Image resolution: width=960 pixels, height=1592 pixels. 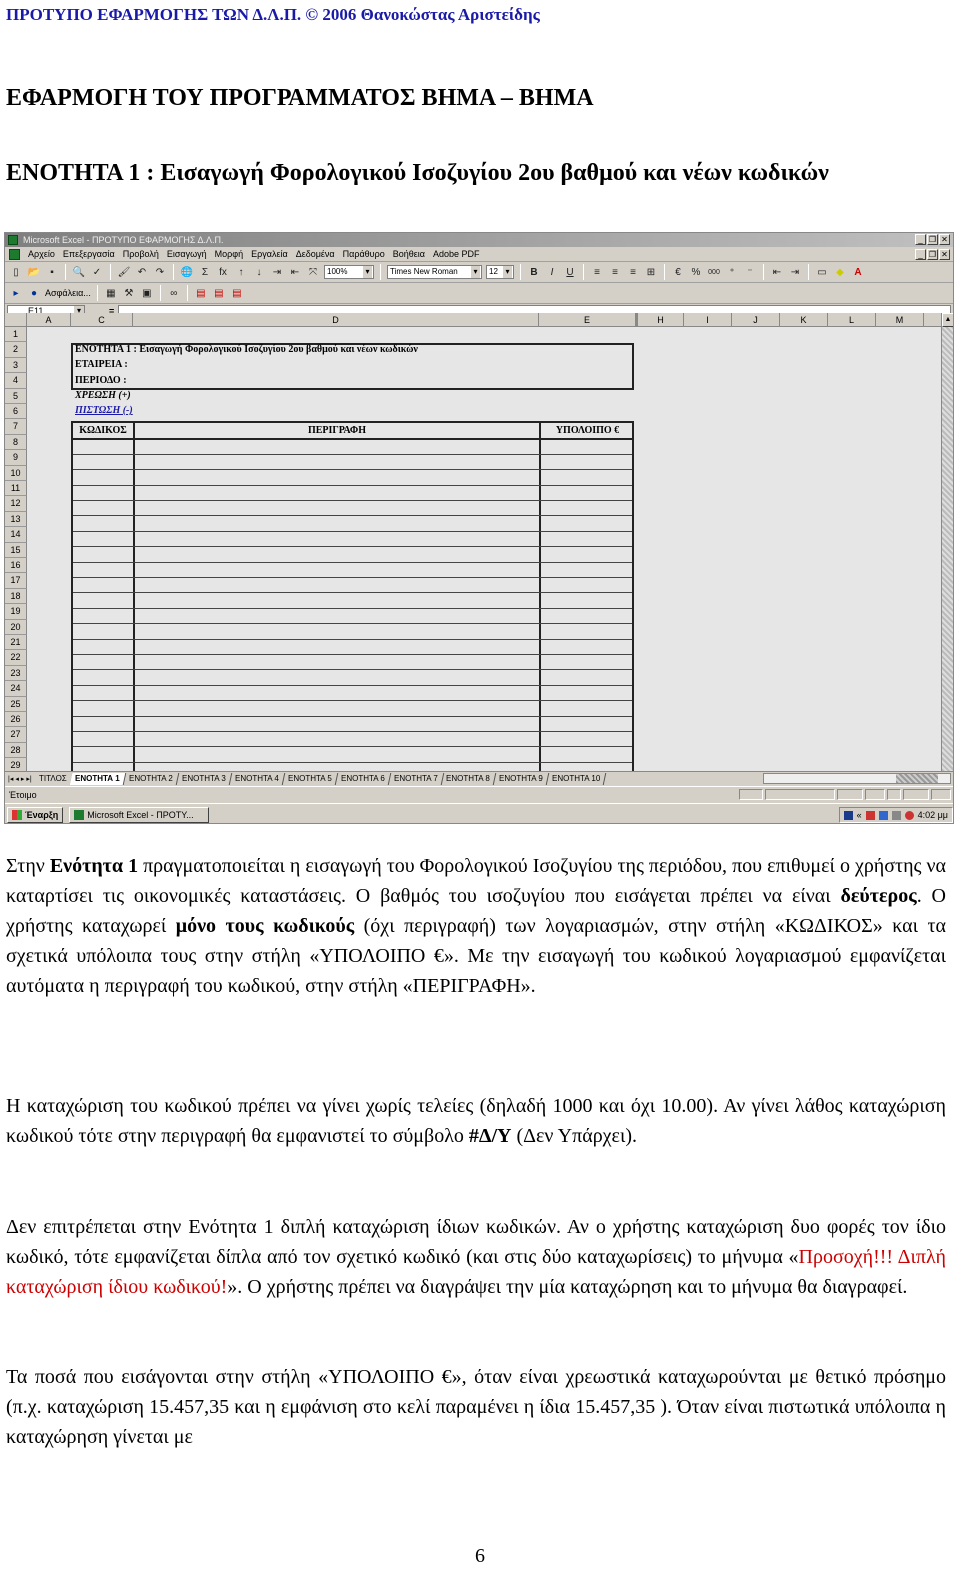 I want to click on sheet-tab-section-5: ΕΝΟΤΗΤΑ 5, so click(x=310, y=778).